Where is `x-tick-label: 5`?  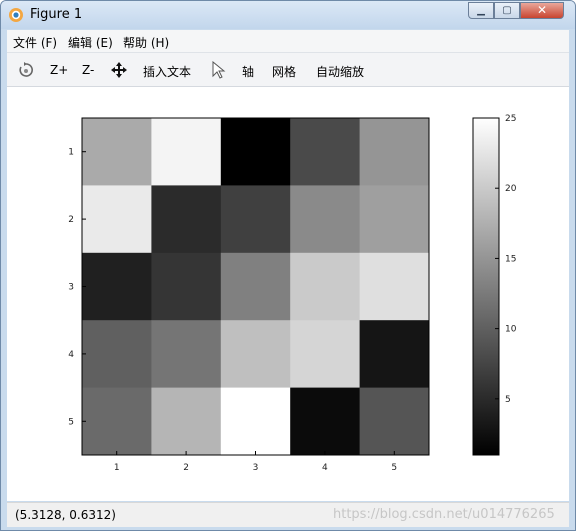 x-tick-label: 5 is located at coordinates (394, 468).